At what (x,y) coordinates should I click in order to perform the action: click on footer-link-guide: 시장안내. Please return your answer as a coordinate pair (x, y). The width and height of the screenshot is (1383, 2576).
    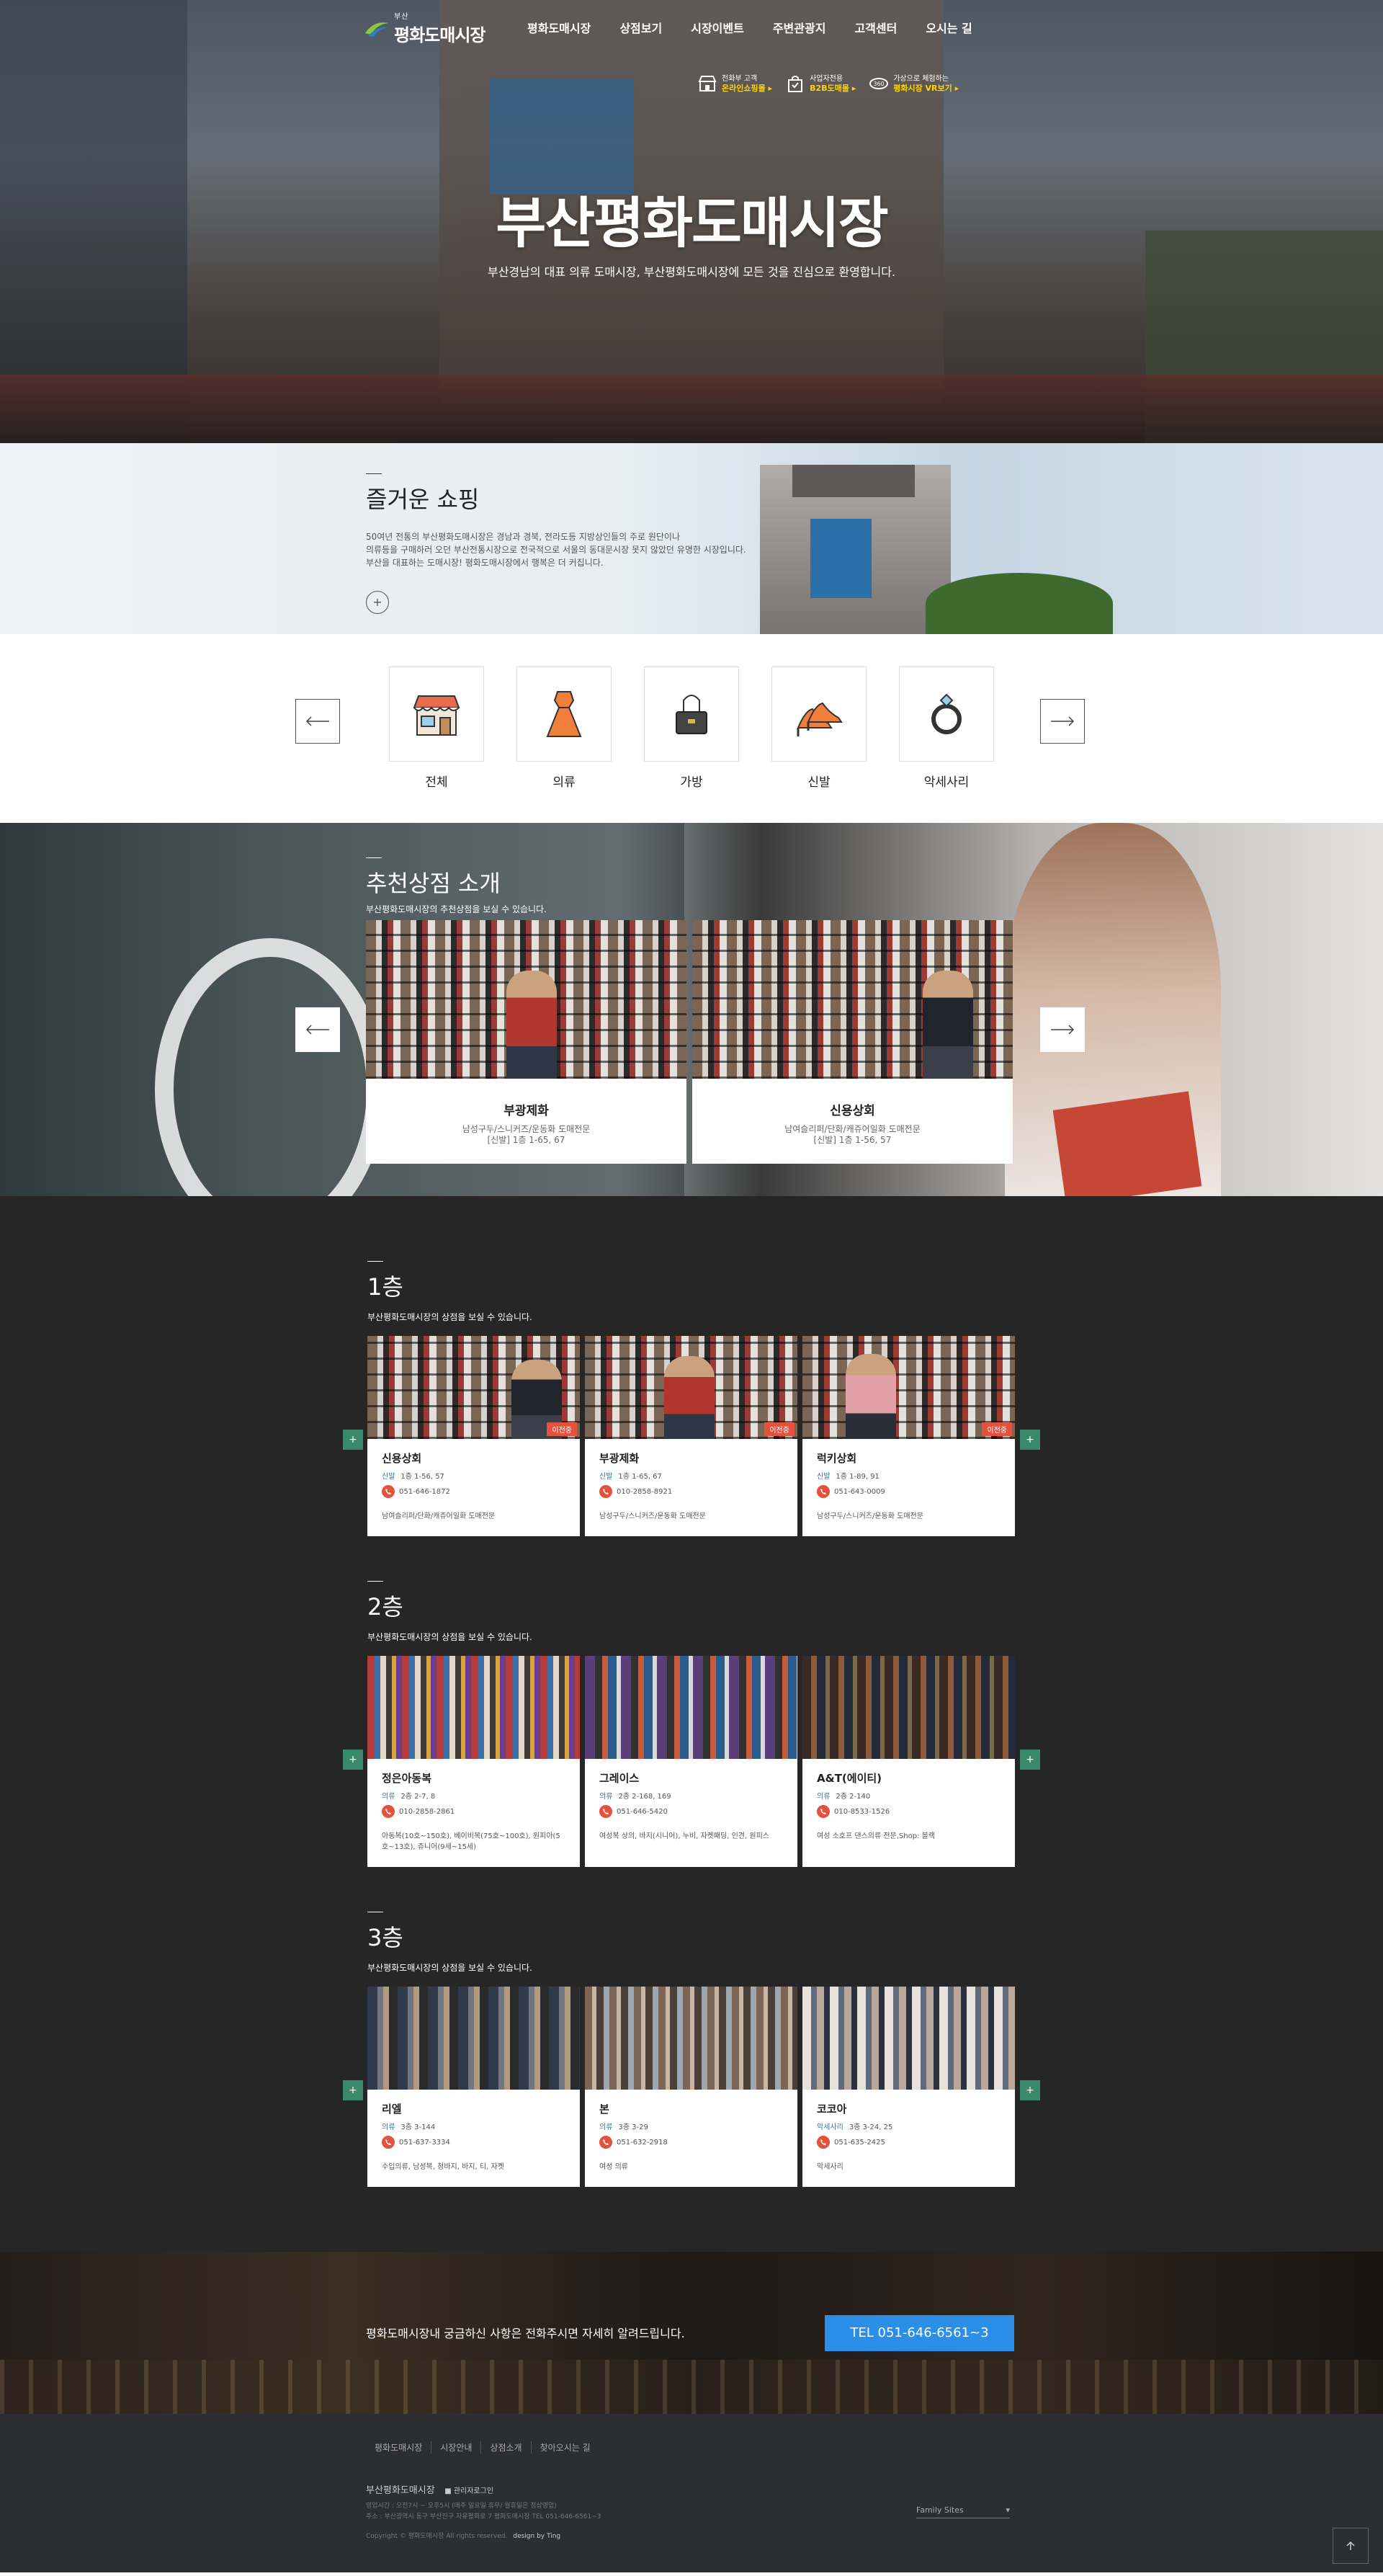
    Looking at the image, I should click on (456, 2447).